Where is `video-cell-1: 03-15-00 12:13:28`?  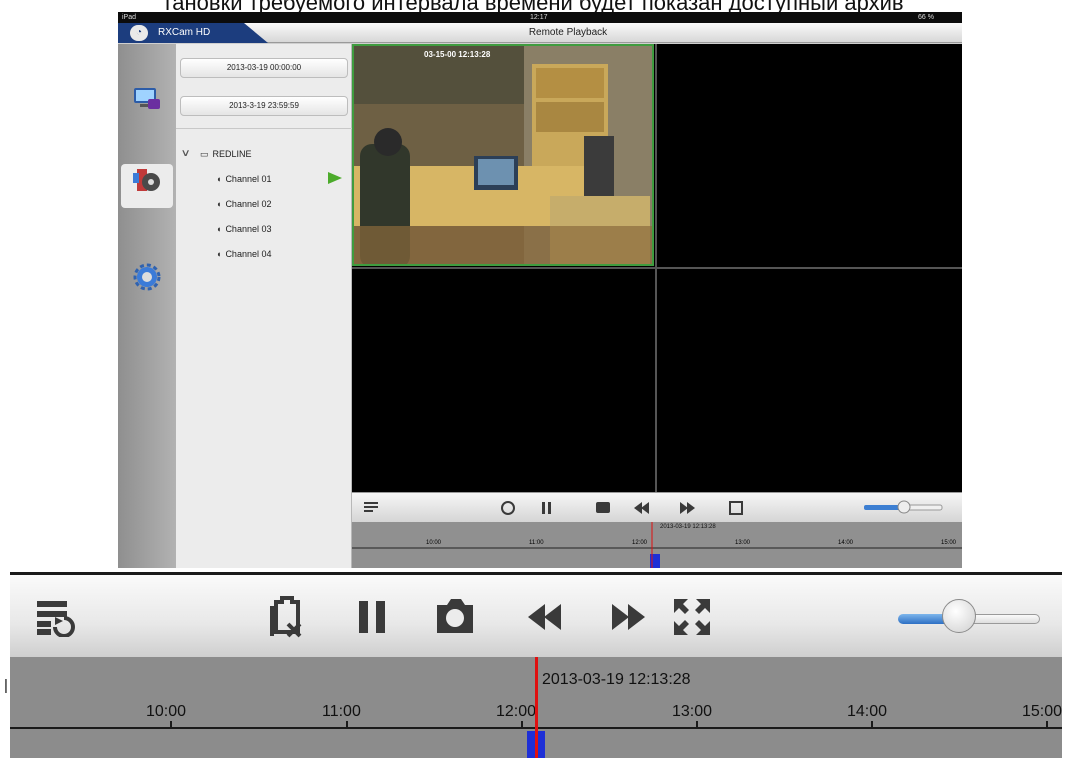 video-cell-1: 03-15-00 12:13:28 is located at coordinates (503, 155).